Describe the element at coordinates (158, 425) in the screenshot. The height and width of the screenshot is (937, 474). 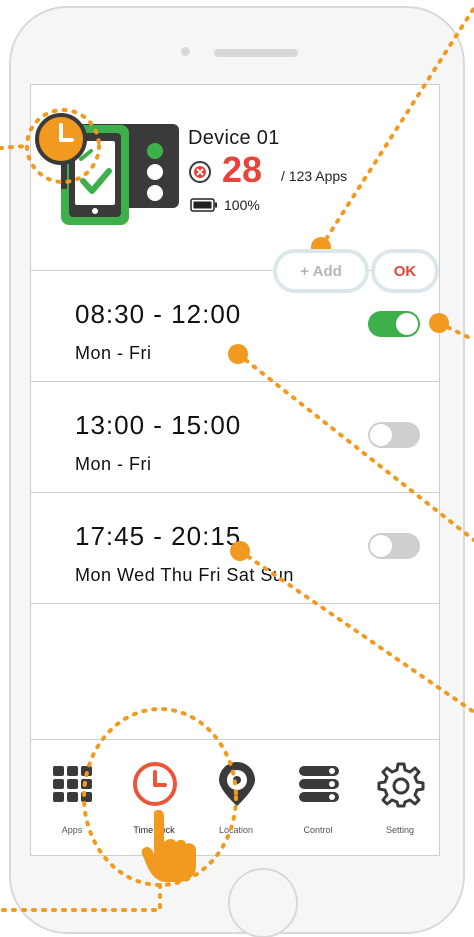
I see `schedule-time: 13:00 - 15:00` at that location.